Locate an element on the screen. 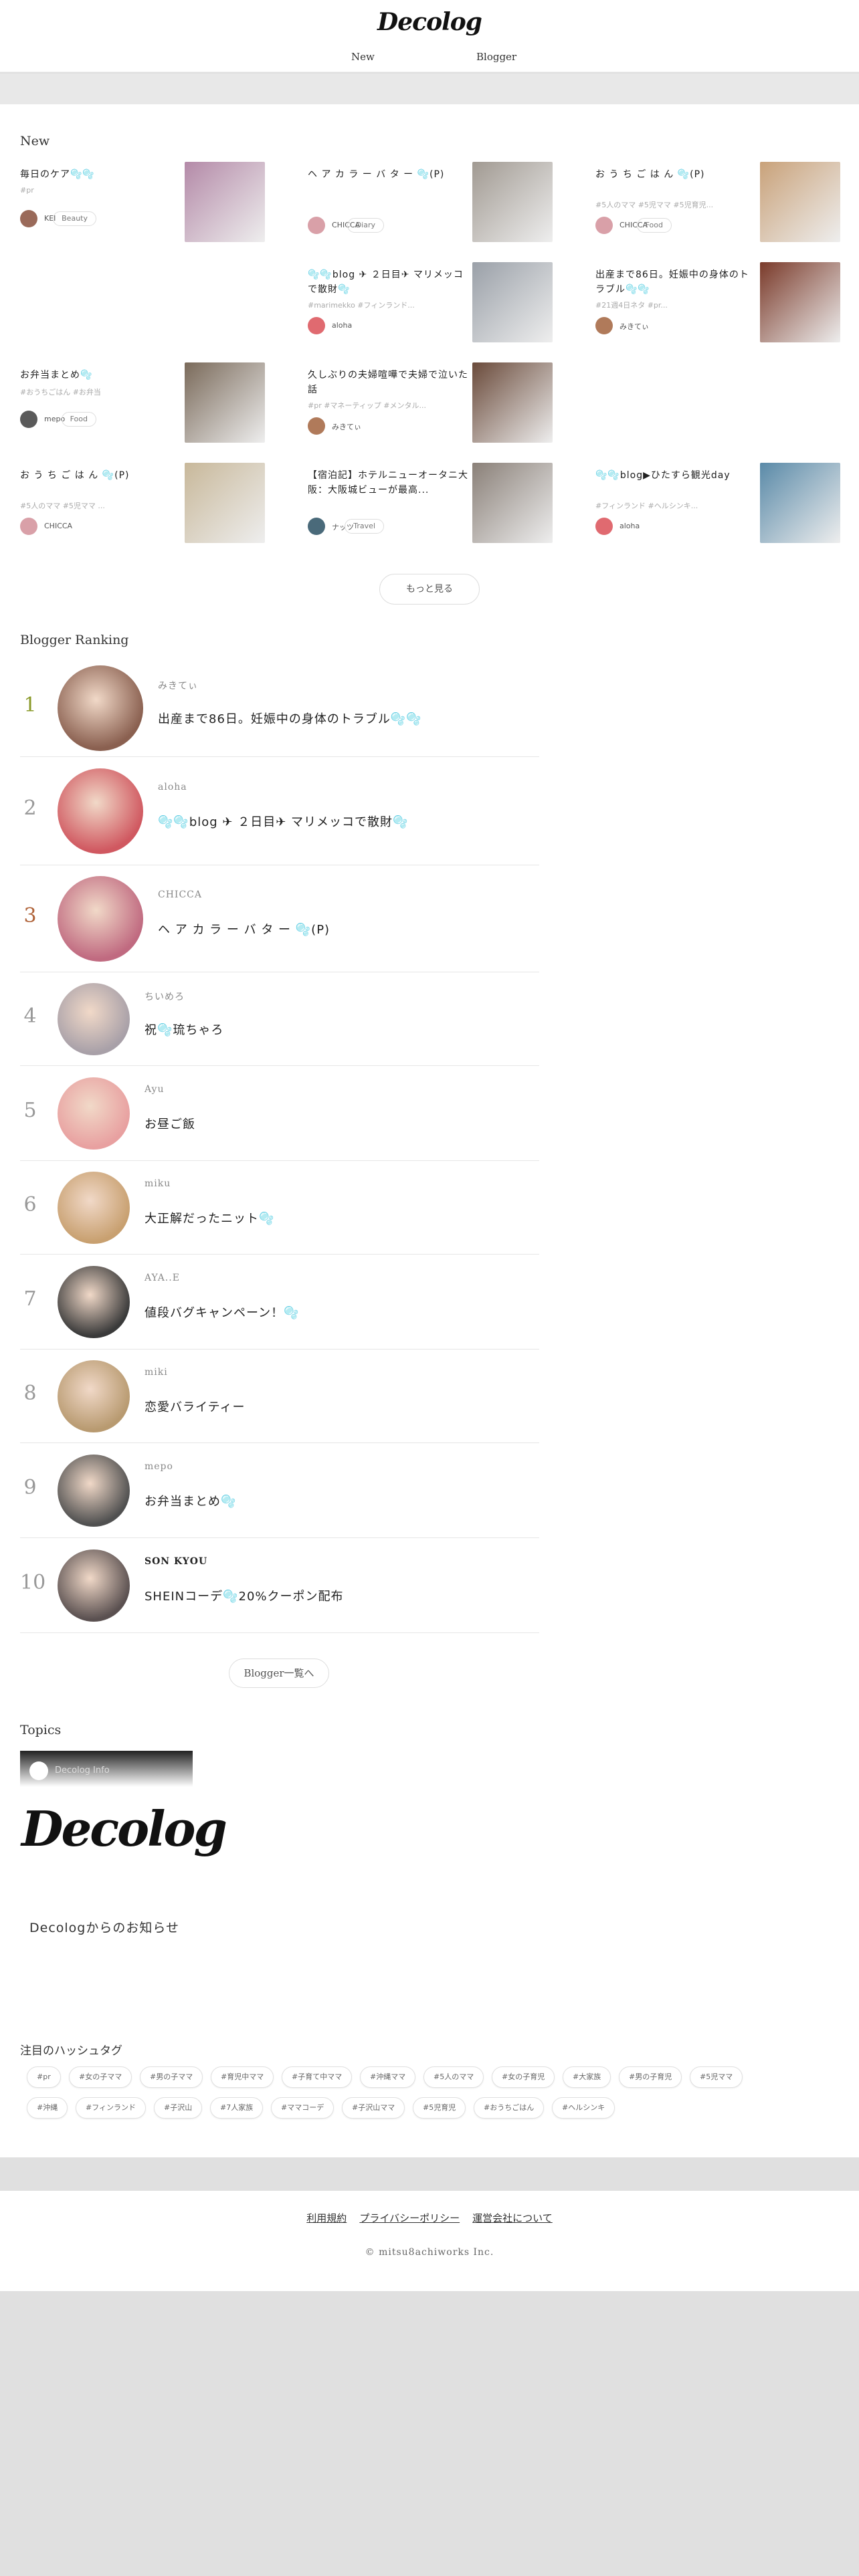  blogger-name: aloha is located at coordinates (172, 787).